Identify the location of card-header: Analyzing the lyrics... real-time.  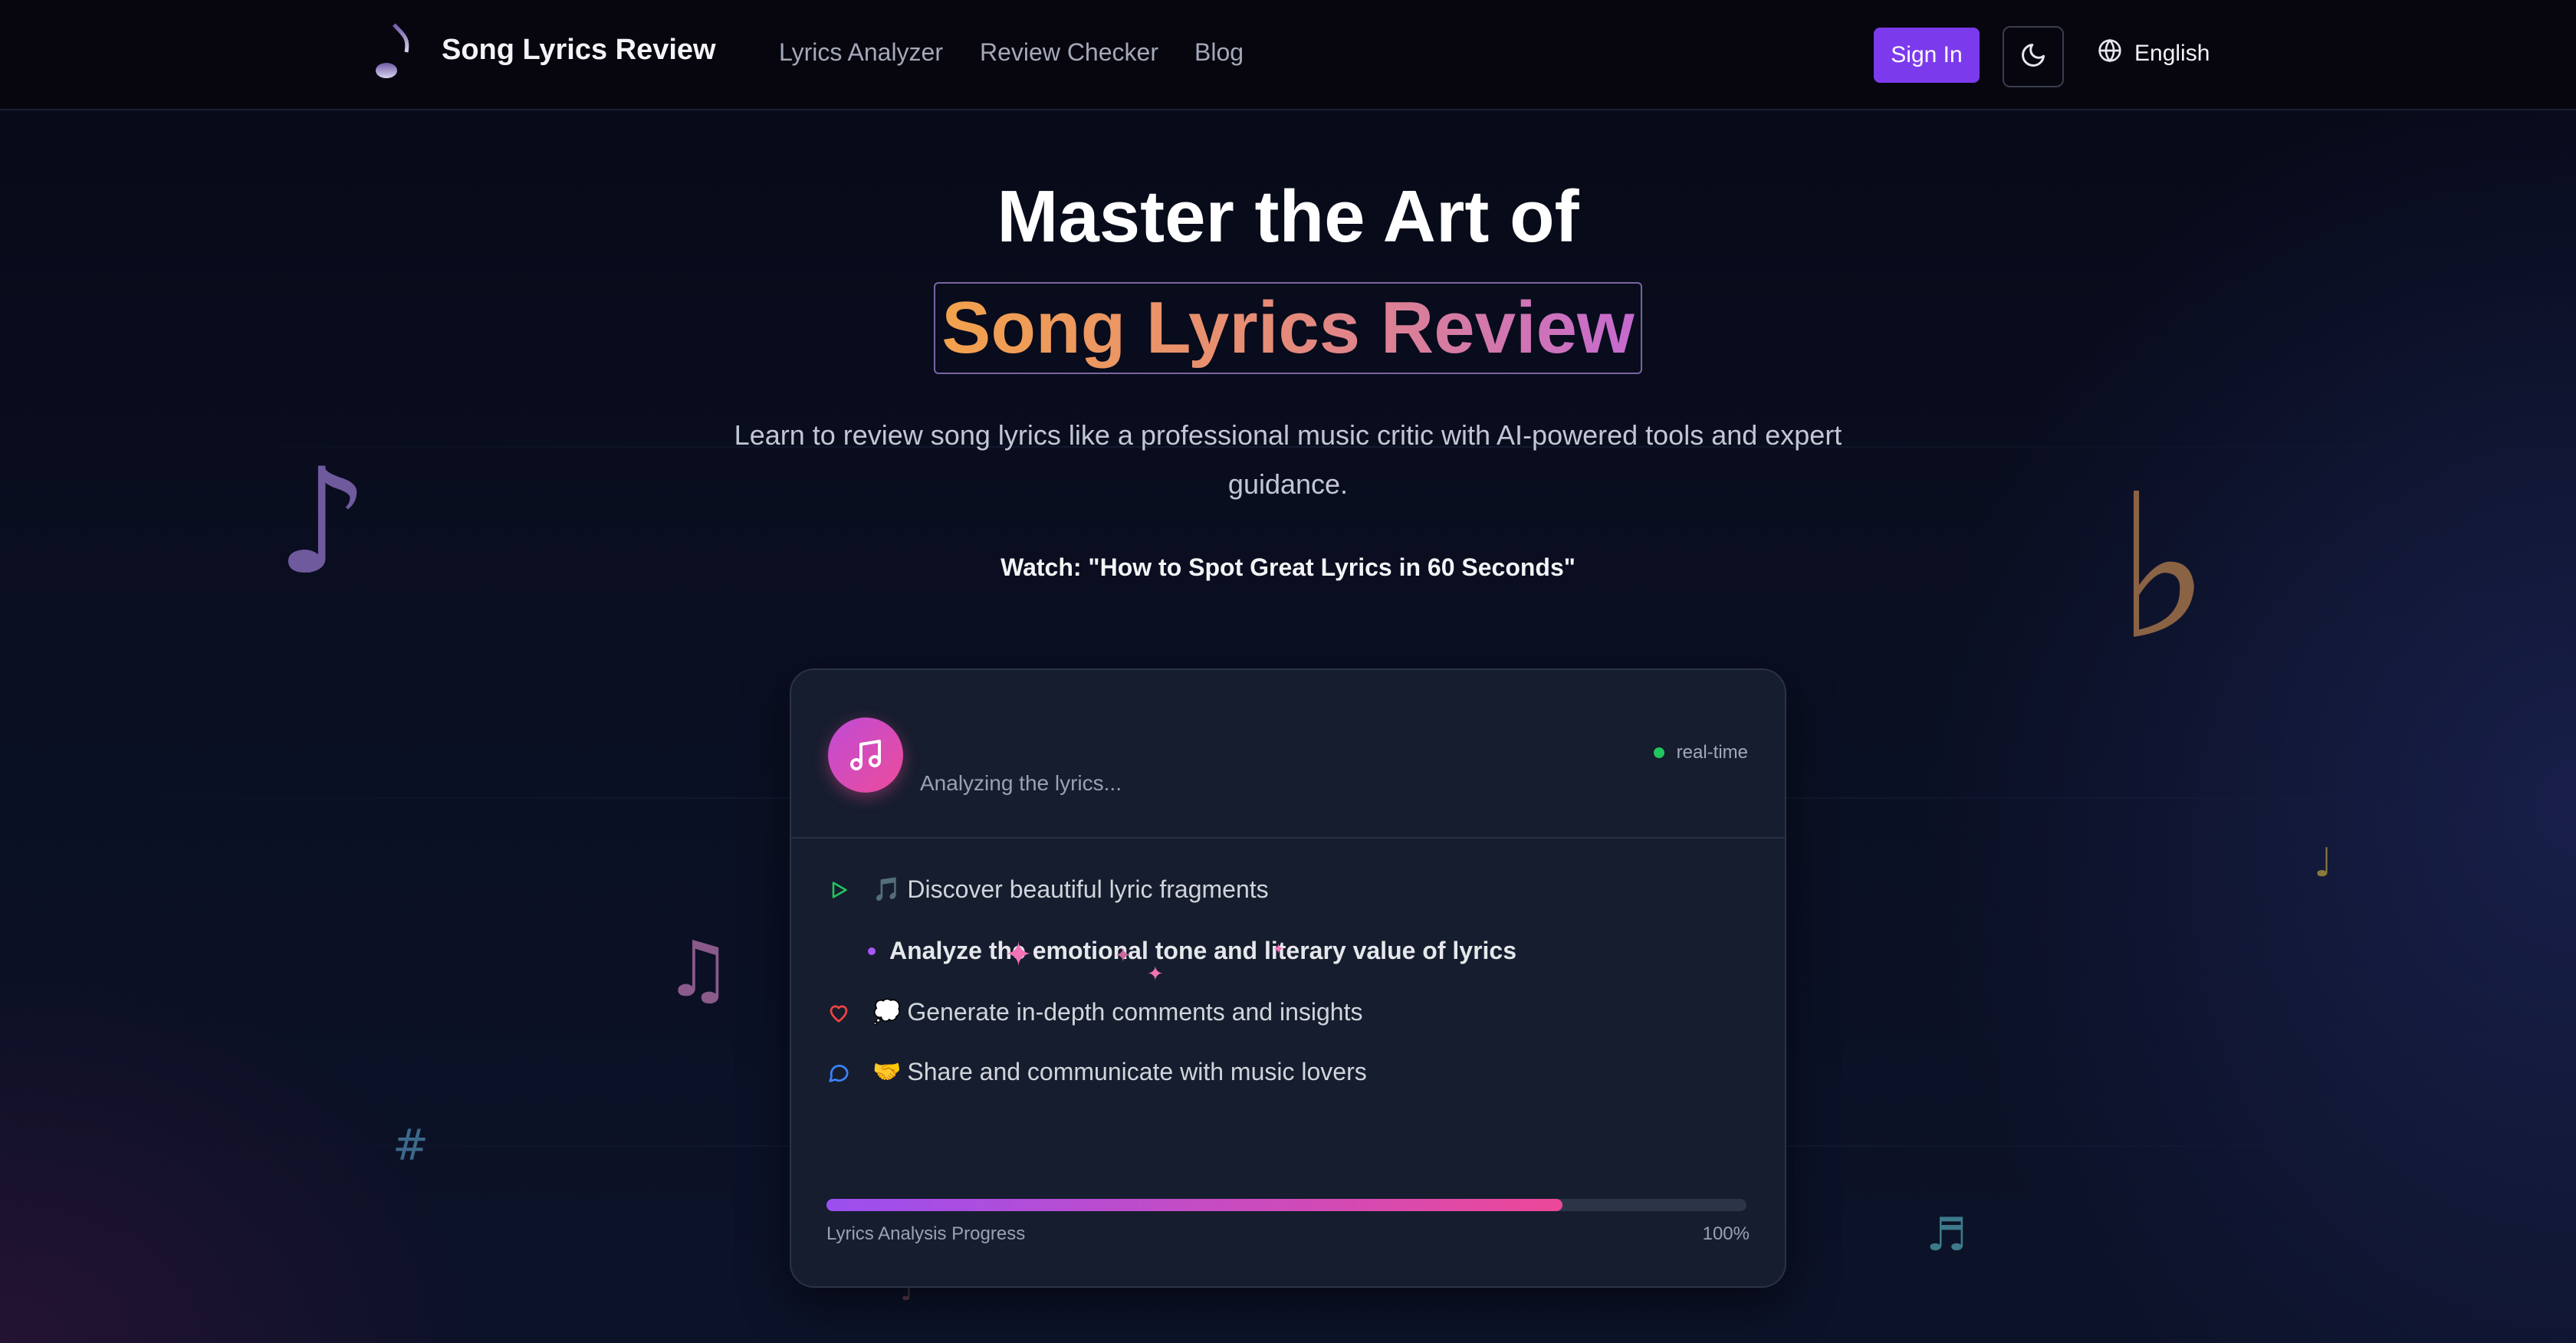
(1288, 755).